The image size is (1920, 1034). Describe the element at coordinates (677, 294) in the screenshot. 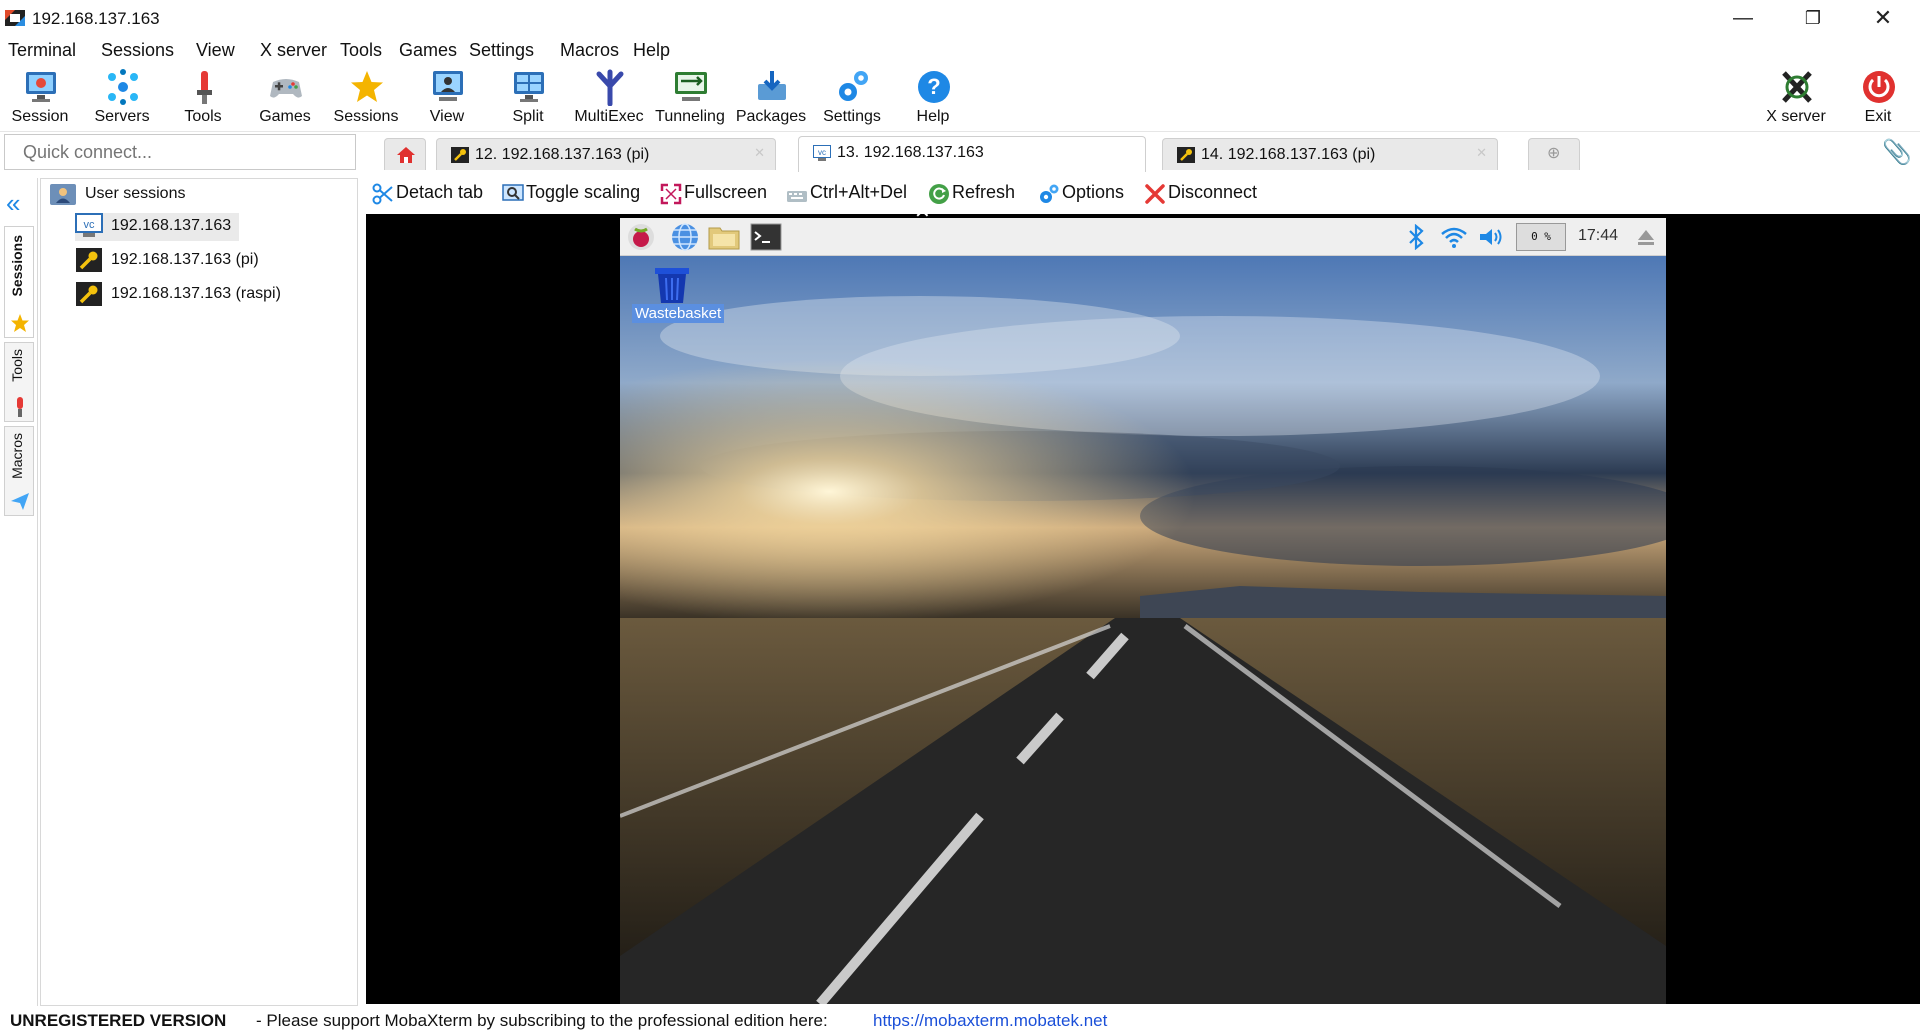

I see `wastebasket-desktop-icon: Wastebasket` at that location.